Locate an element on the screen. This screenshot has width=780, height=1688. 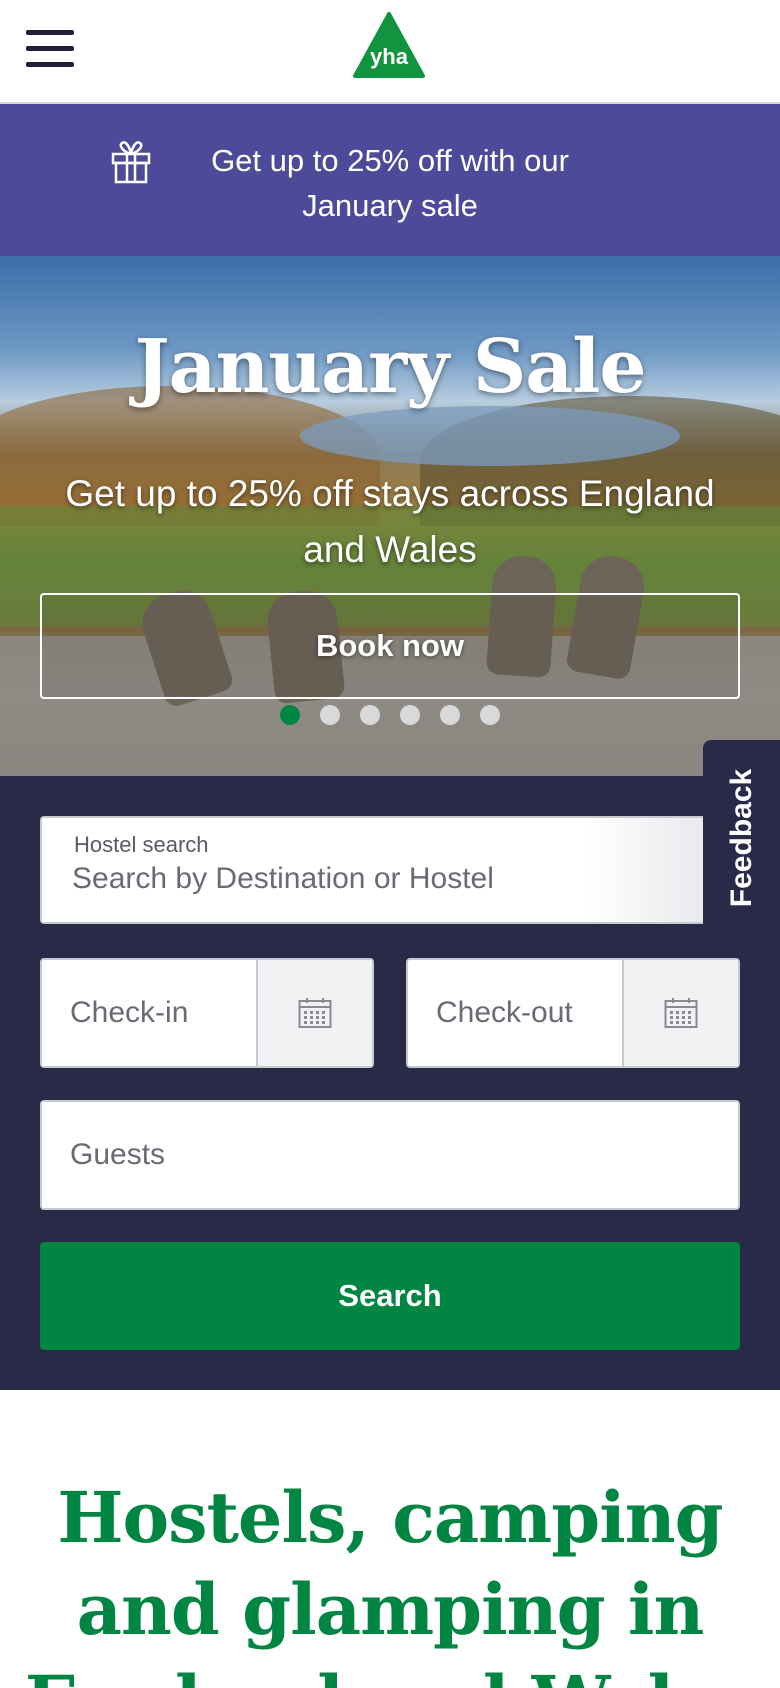
hamburger-menu-icon is located at coordinates (50, 49).